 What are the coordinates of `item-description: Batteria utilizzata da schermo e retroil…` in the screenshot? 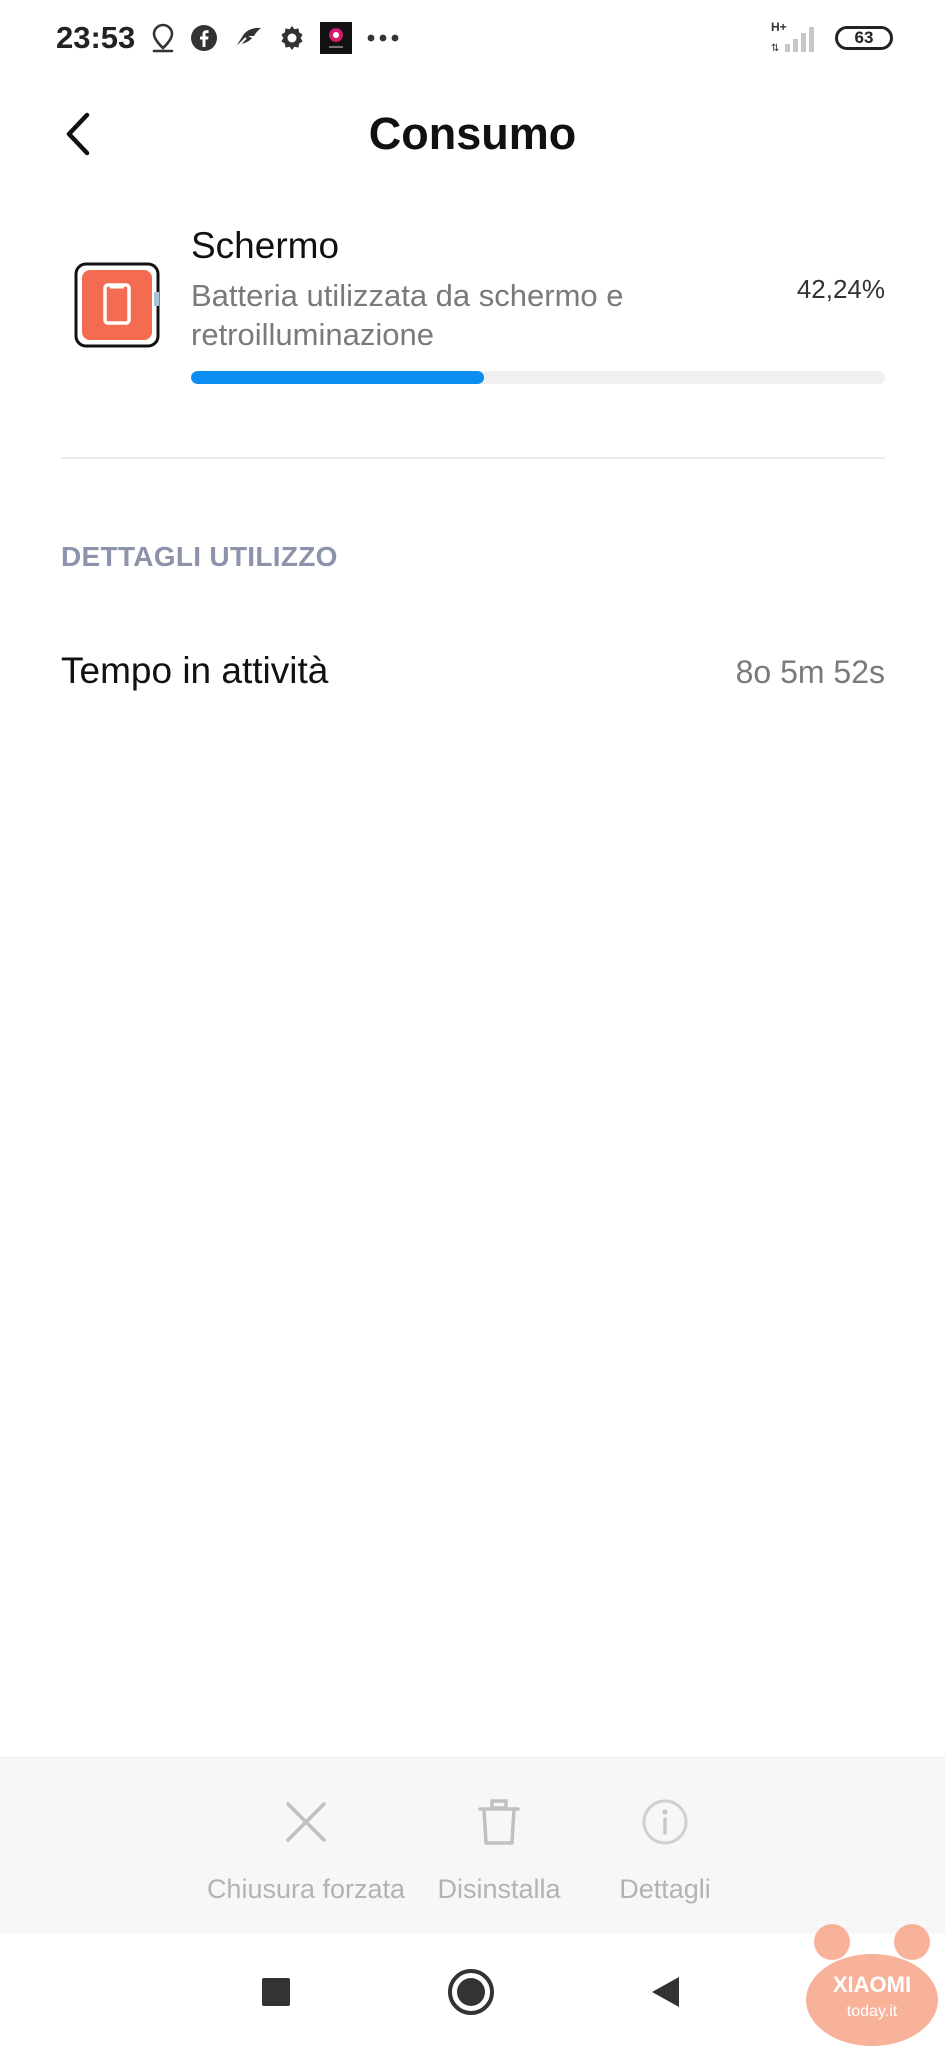 It's located at (407, 315).